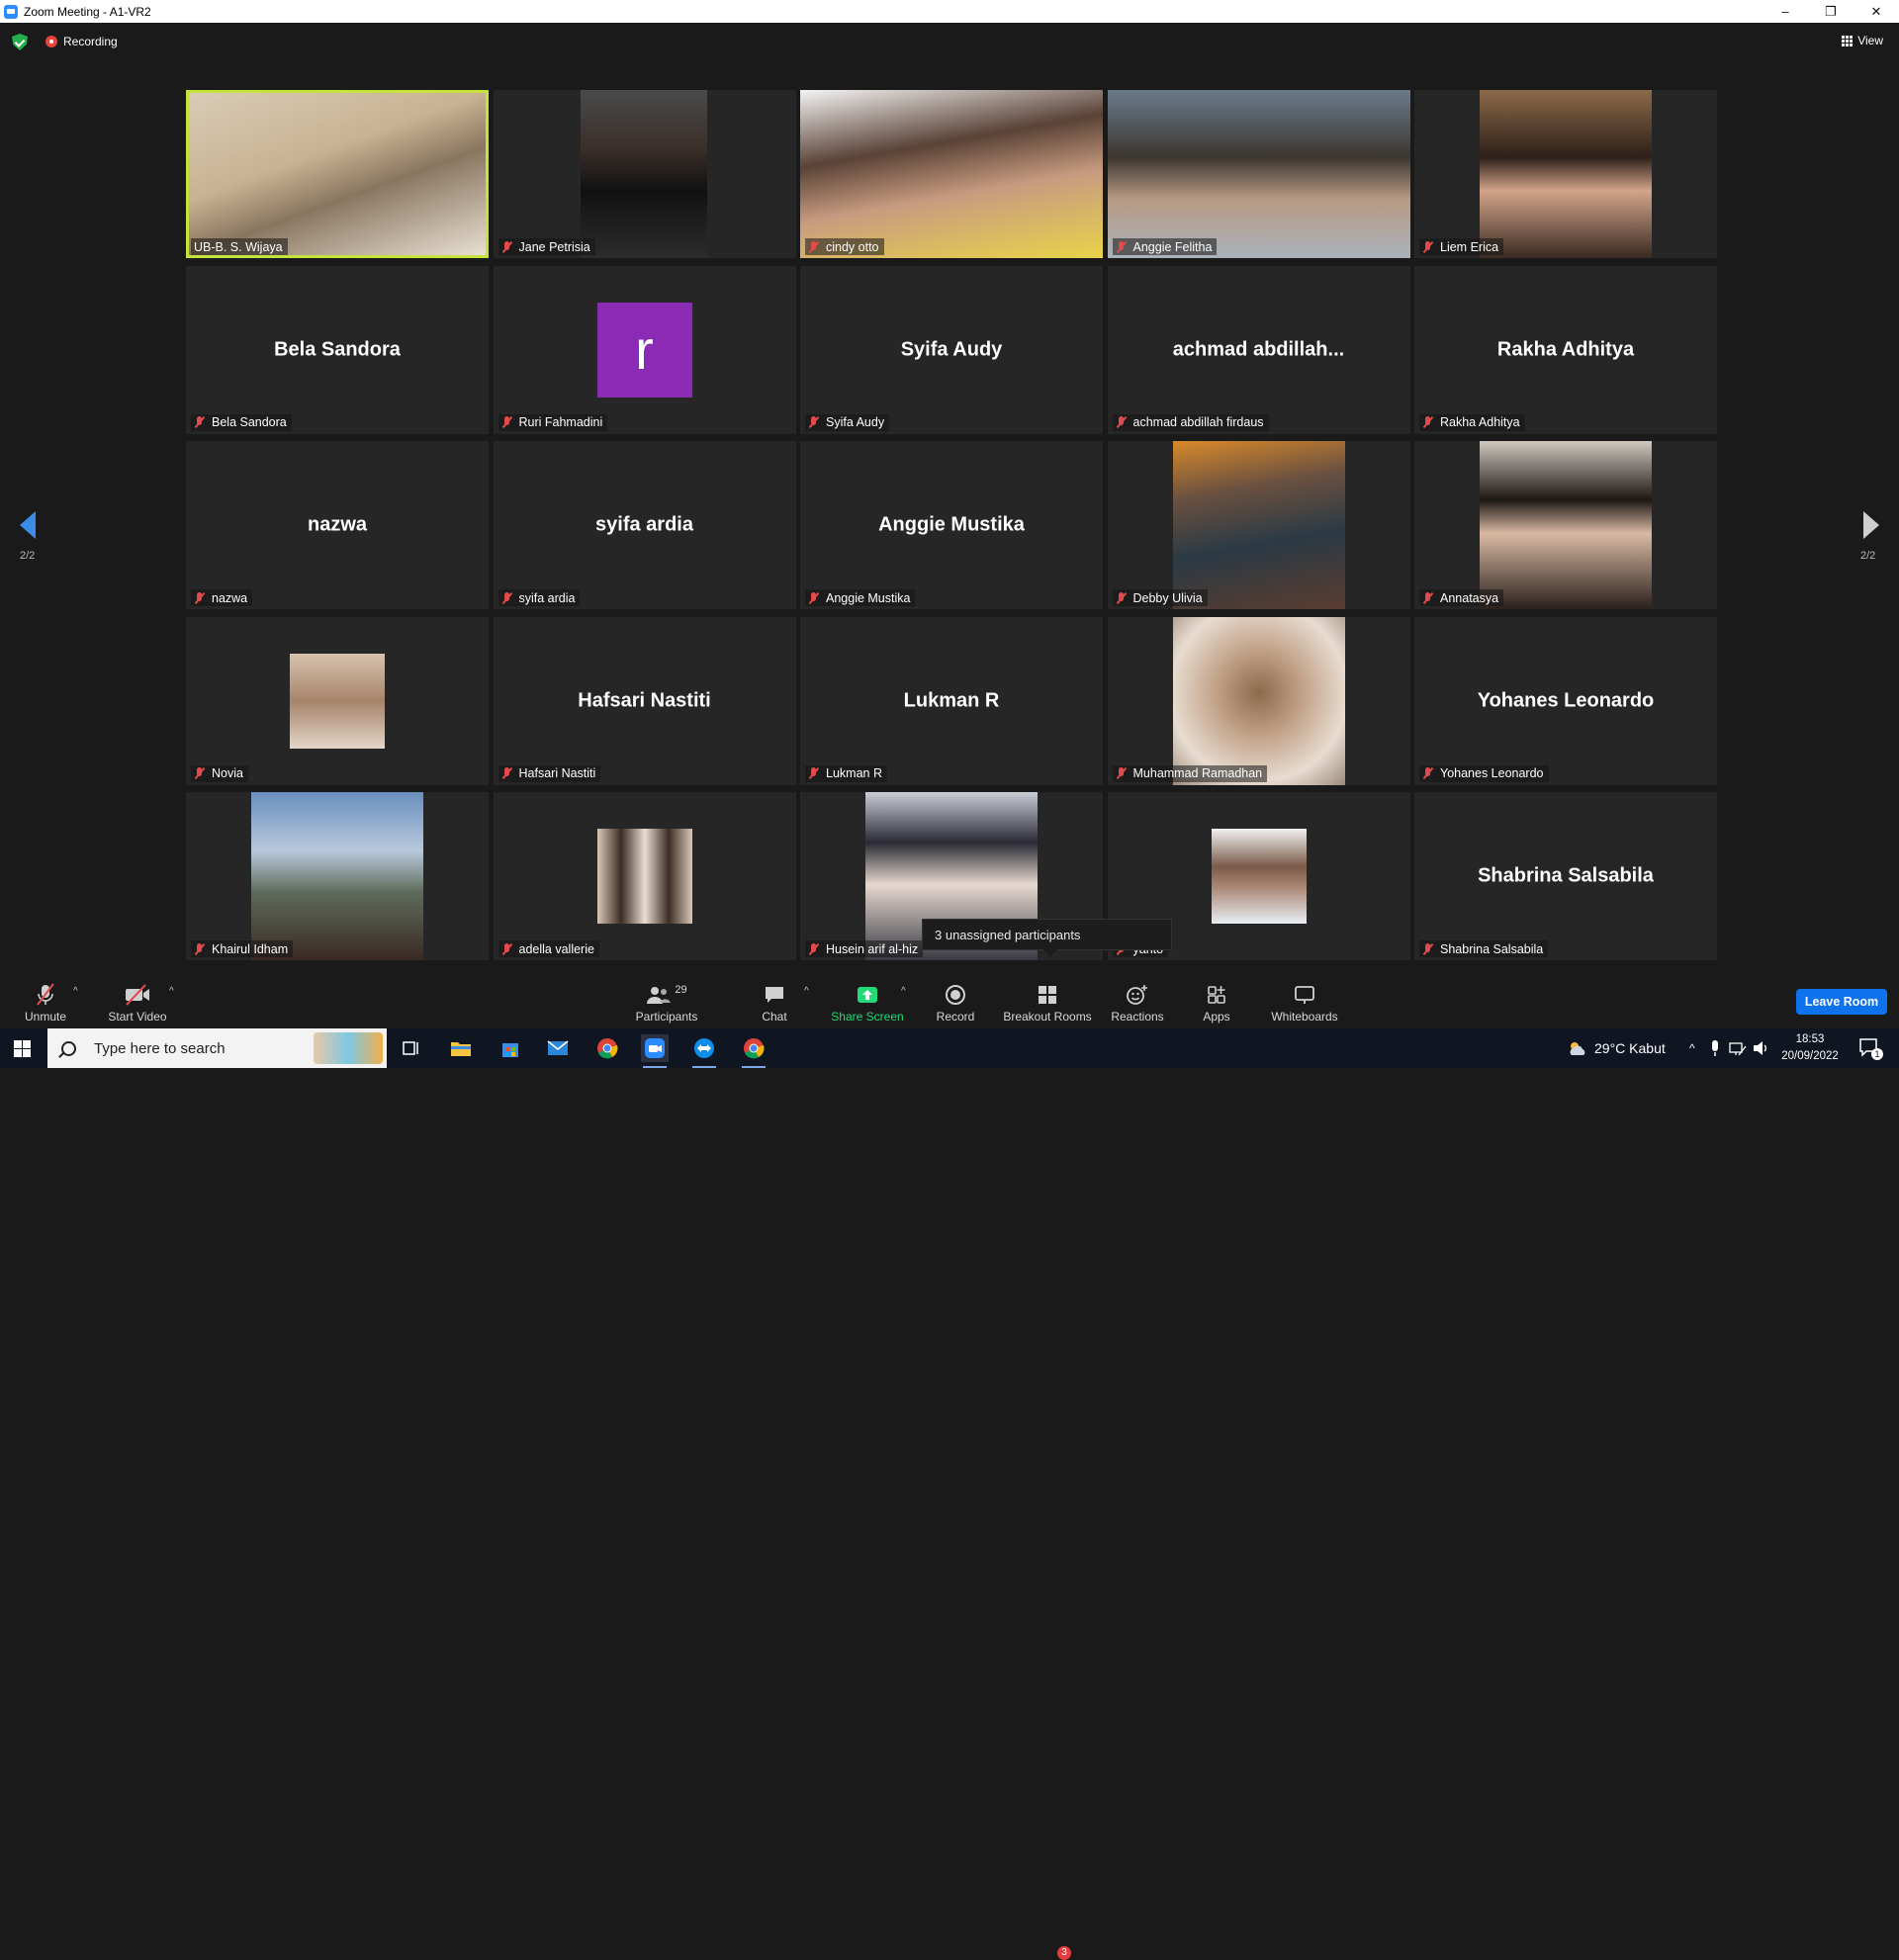  Describe the element at coordinates (1565, 701) in the screenshot. I see `participant-tile: Yohanes Leonardo Yohanes Leonardo` at that location.